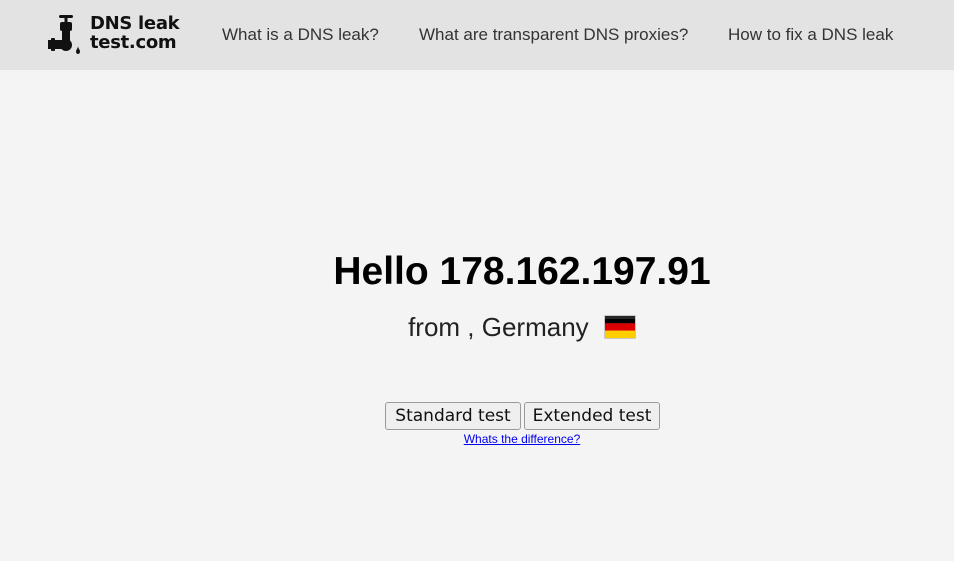 Image resolution: width=954 pixels, height=561 pixels. I want to click on logo-text: DNS leak test.com, so click(135, 33).